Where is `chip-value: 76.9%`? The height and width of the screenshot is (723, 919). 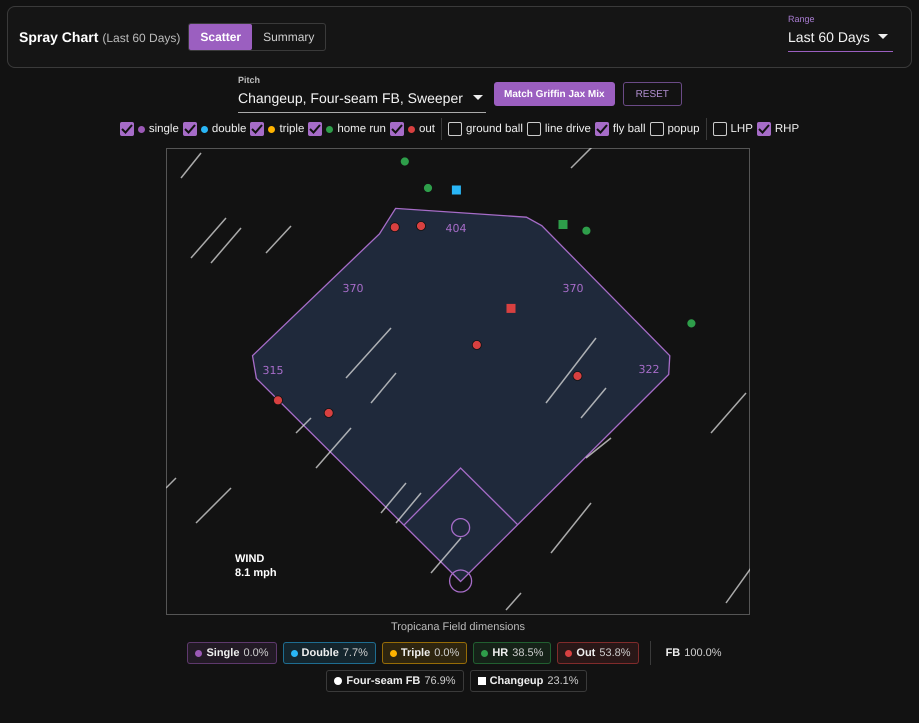 chip-value: 76.9% is located at coordinates (440, 681).